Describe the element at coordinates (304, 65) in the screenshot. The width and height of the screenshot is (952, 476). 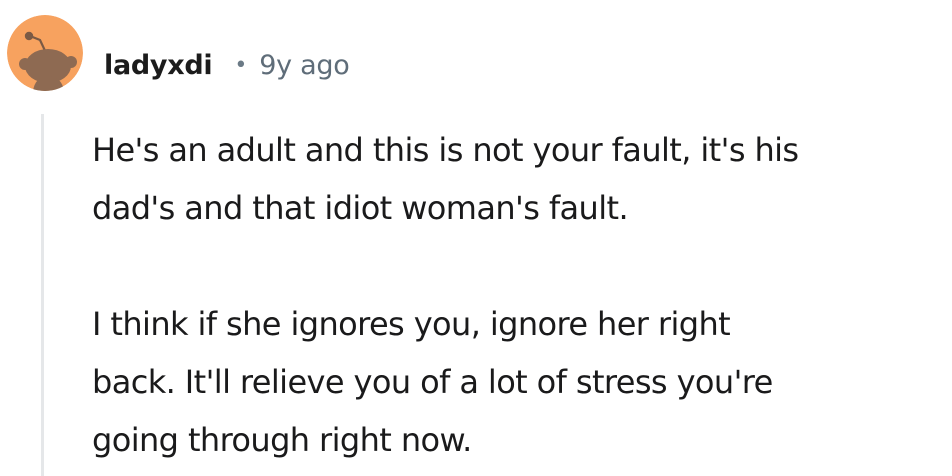
I see `comment-timestamp: 9y ago` at that location.